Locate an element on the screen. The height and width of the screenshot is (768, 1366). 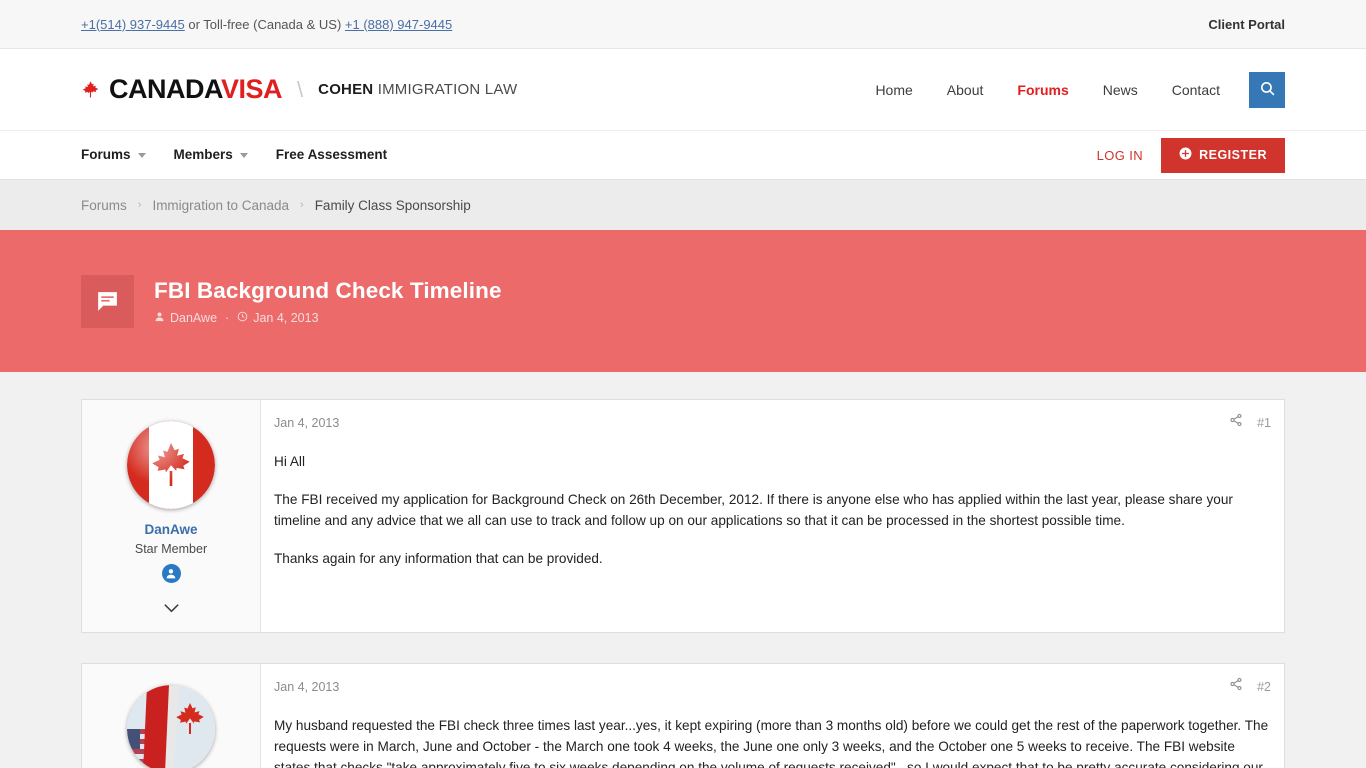
post-number: #2 is located at coordinates (1264, 687).